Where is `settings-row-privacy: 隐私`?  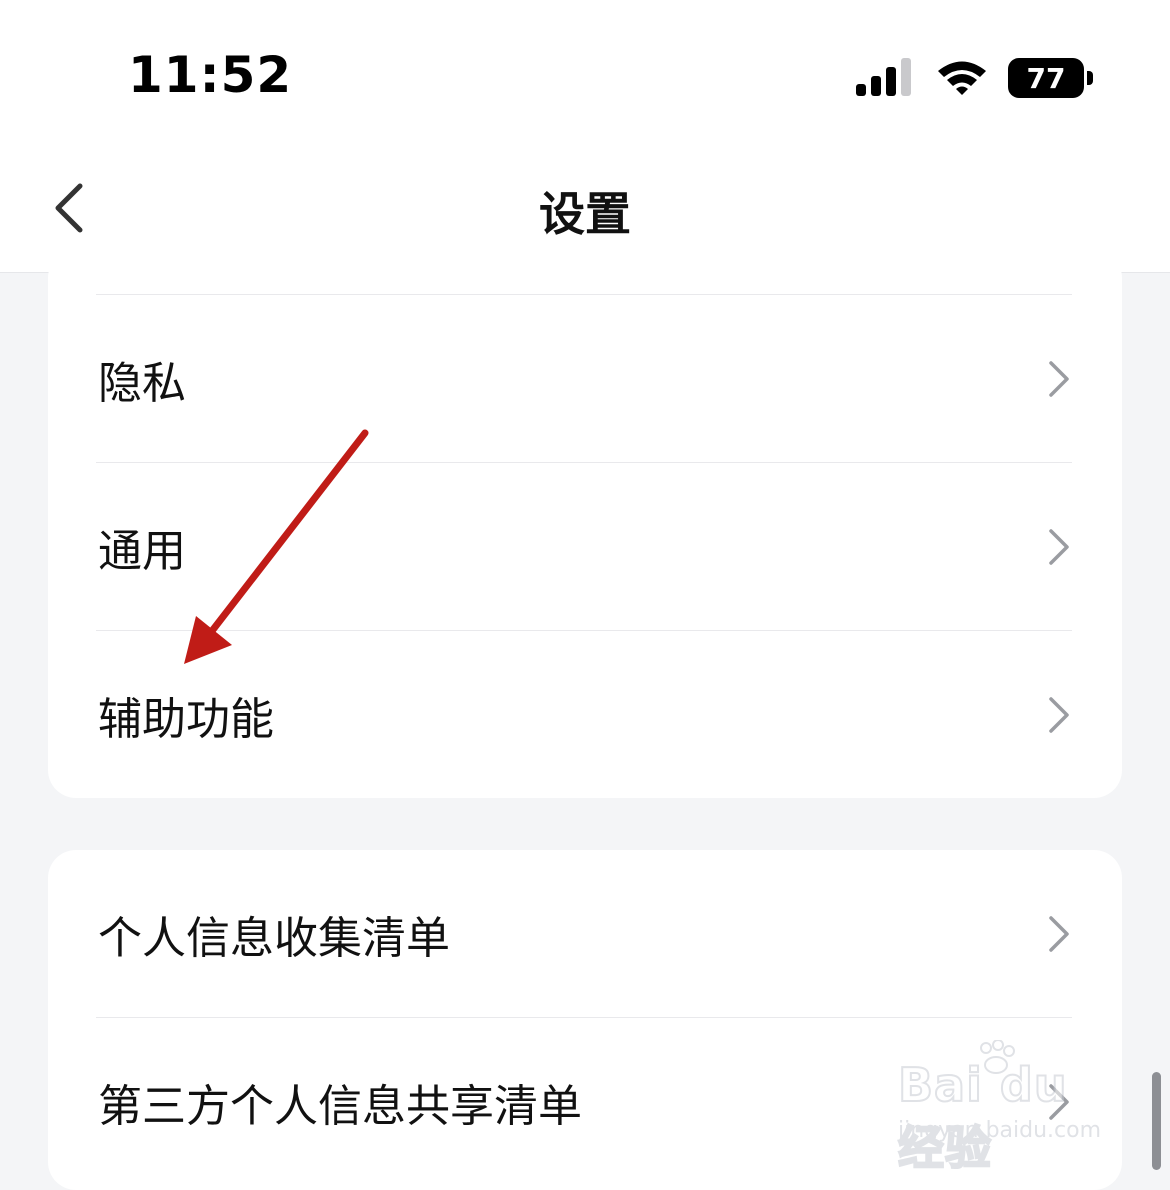
settings-row-privacy: 隐私 is located at coordinates (585, 379).